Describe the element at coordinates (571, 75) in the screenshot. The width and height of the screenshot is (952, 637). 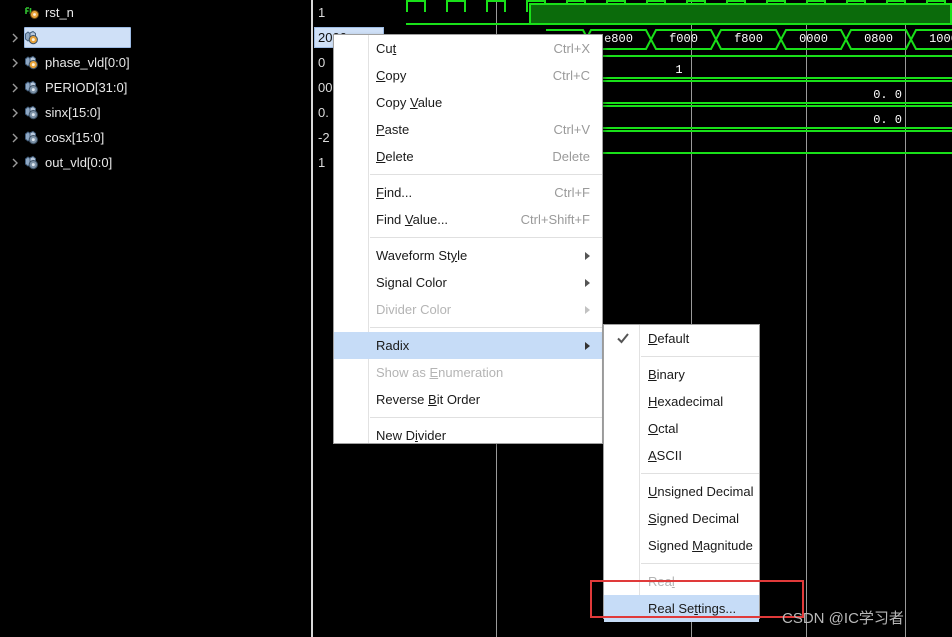
I see `menu-item-accelerator: Ctrl+C` at that location.